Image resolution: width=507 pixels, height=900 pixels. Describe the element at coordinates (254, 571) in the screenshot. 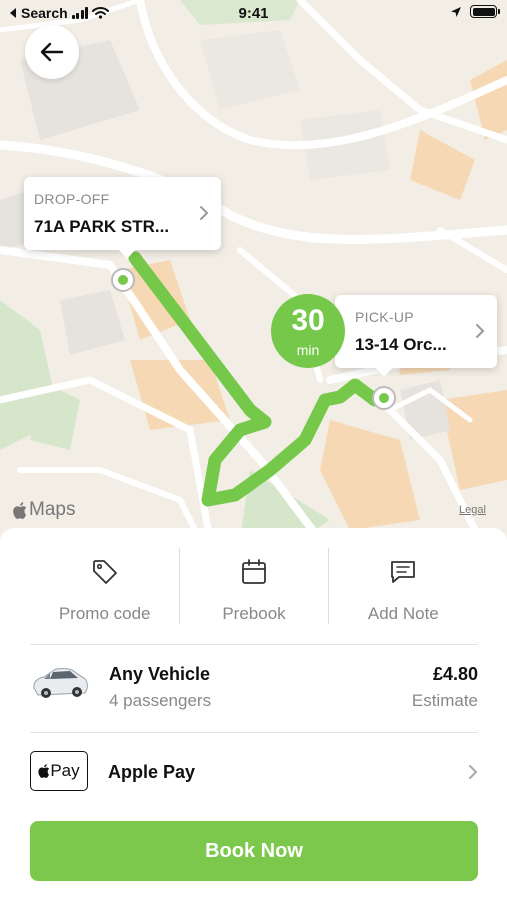

I see `calendar-icon` at that location.